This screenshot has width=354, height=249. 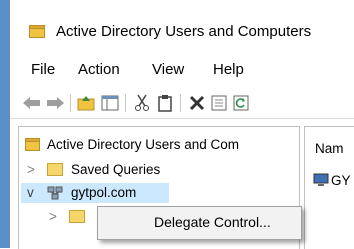 What do you see at coordinates (55, 103) in the screenshot?
I see `forward-arrow-icon` at bounding box center [55, 103].